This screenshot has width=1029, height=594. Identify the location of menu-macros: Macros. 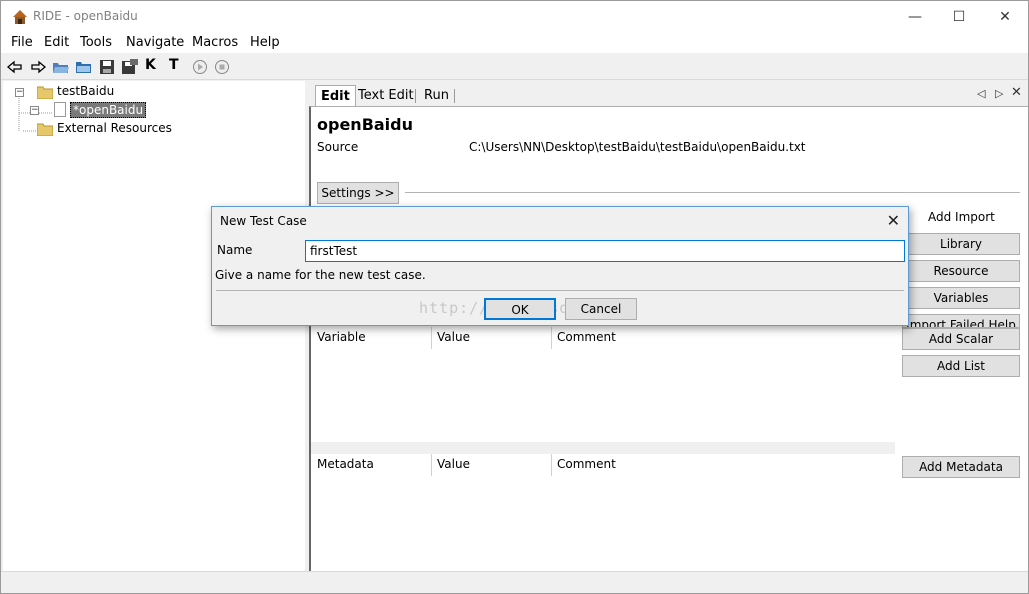
(215, 42).